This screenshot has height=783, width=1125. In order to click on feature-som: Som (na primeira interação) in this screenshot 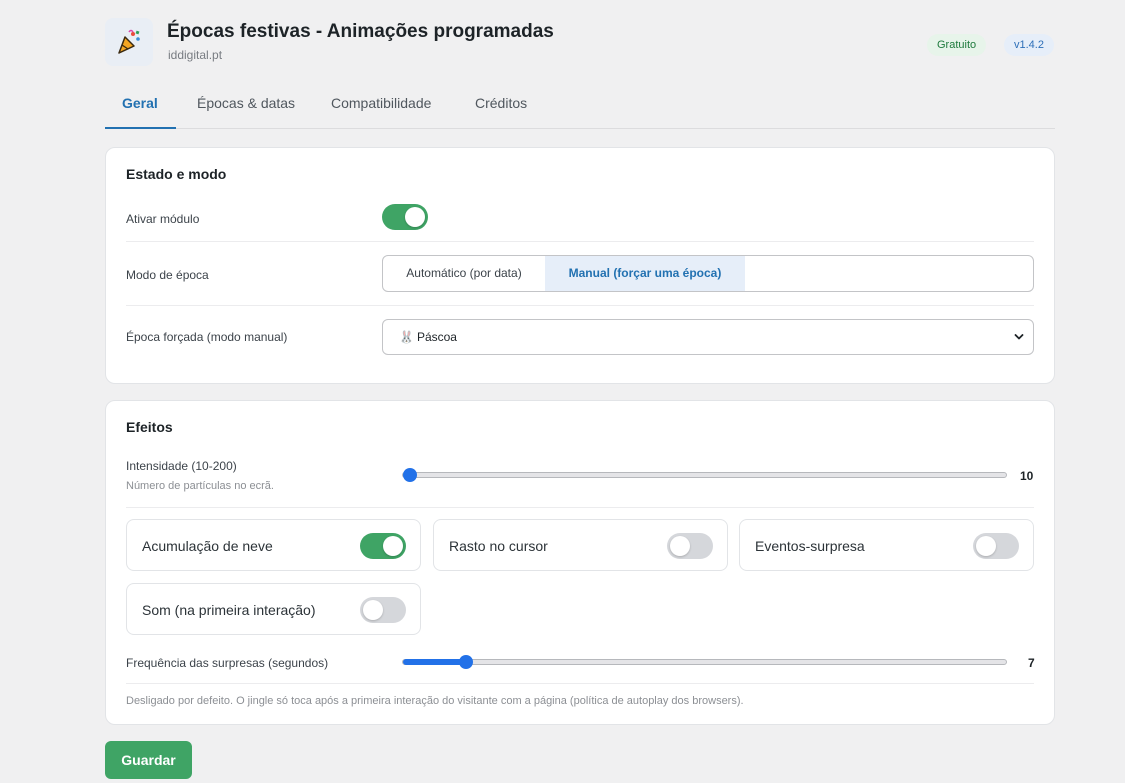, I will do `click(273, 609)`.